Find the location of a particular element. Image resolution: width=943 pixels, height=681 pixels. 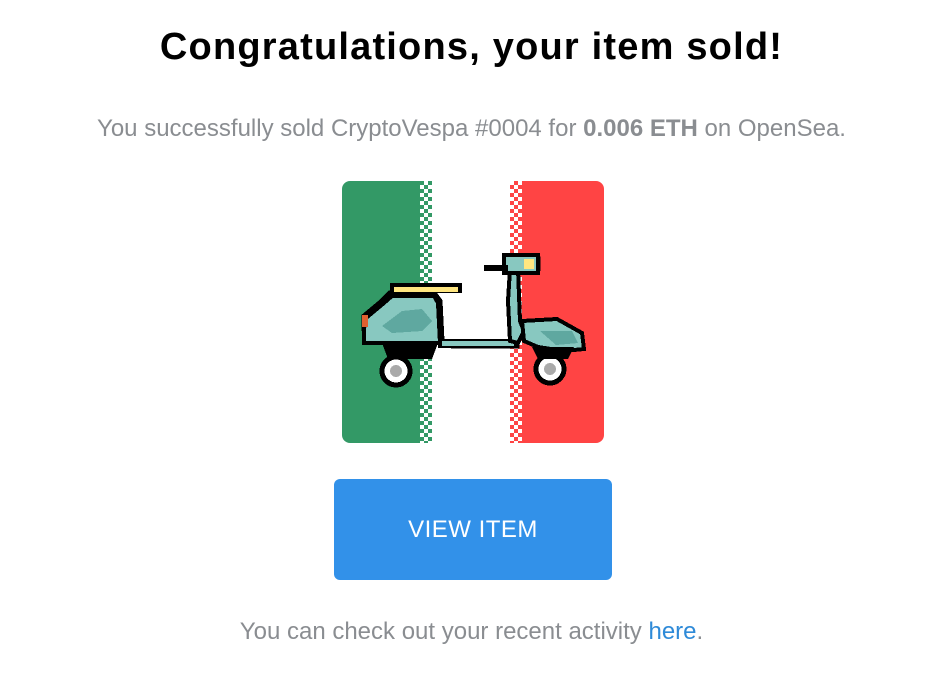

page-title: Congratulations, your item sold! is located at coordinates (471, 47).